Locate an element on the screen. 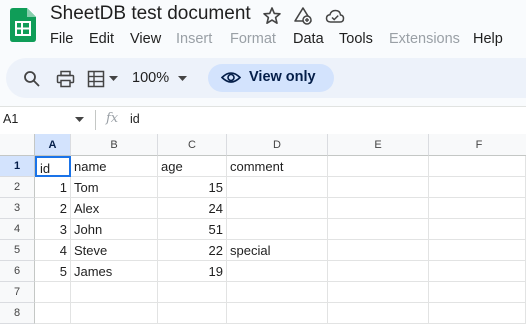 This screenshot has width=526, height=332. cell-f2 is located at coordinates (477, 187).